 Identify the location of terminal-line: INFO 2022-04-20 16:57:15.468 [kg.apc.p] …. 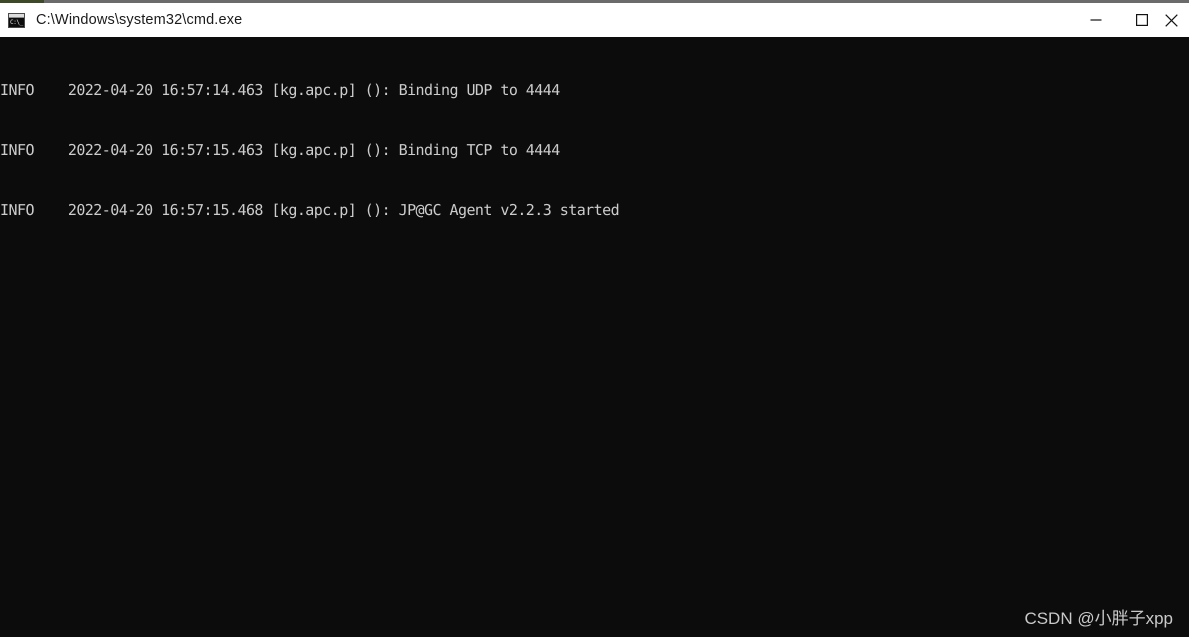
(310, 210).